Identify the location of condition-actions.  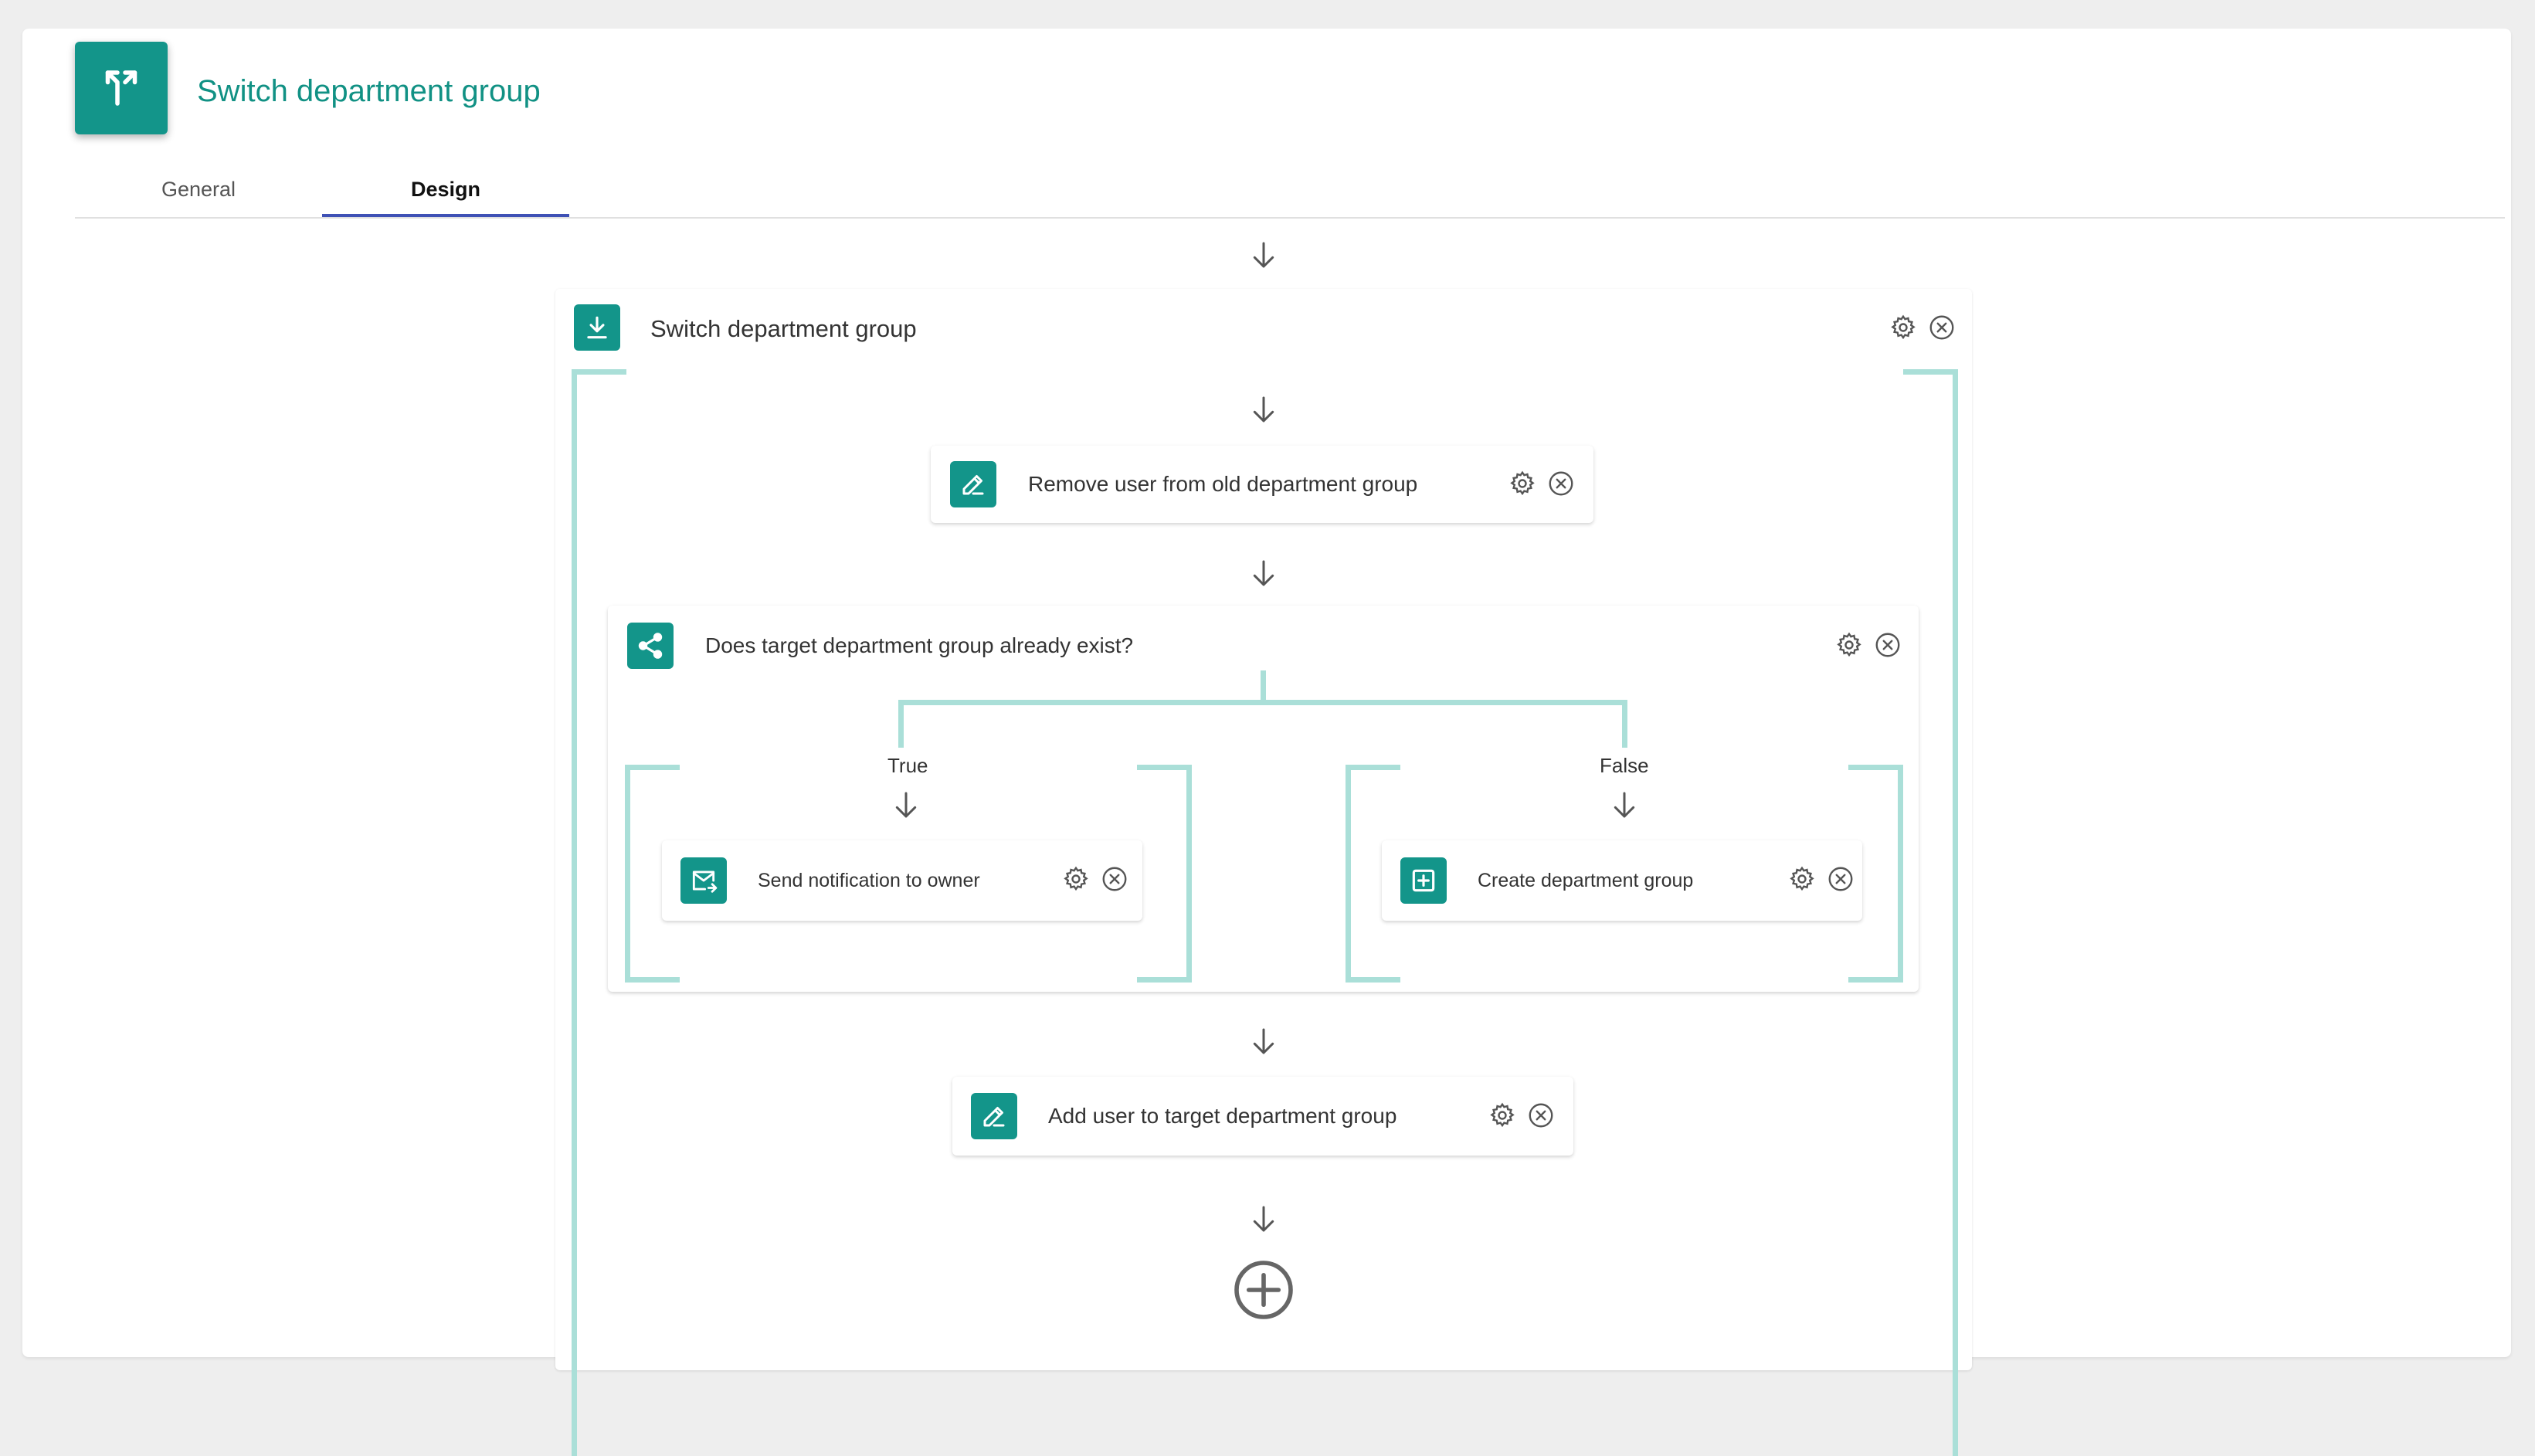
(1869, 645).